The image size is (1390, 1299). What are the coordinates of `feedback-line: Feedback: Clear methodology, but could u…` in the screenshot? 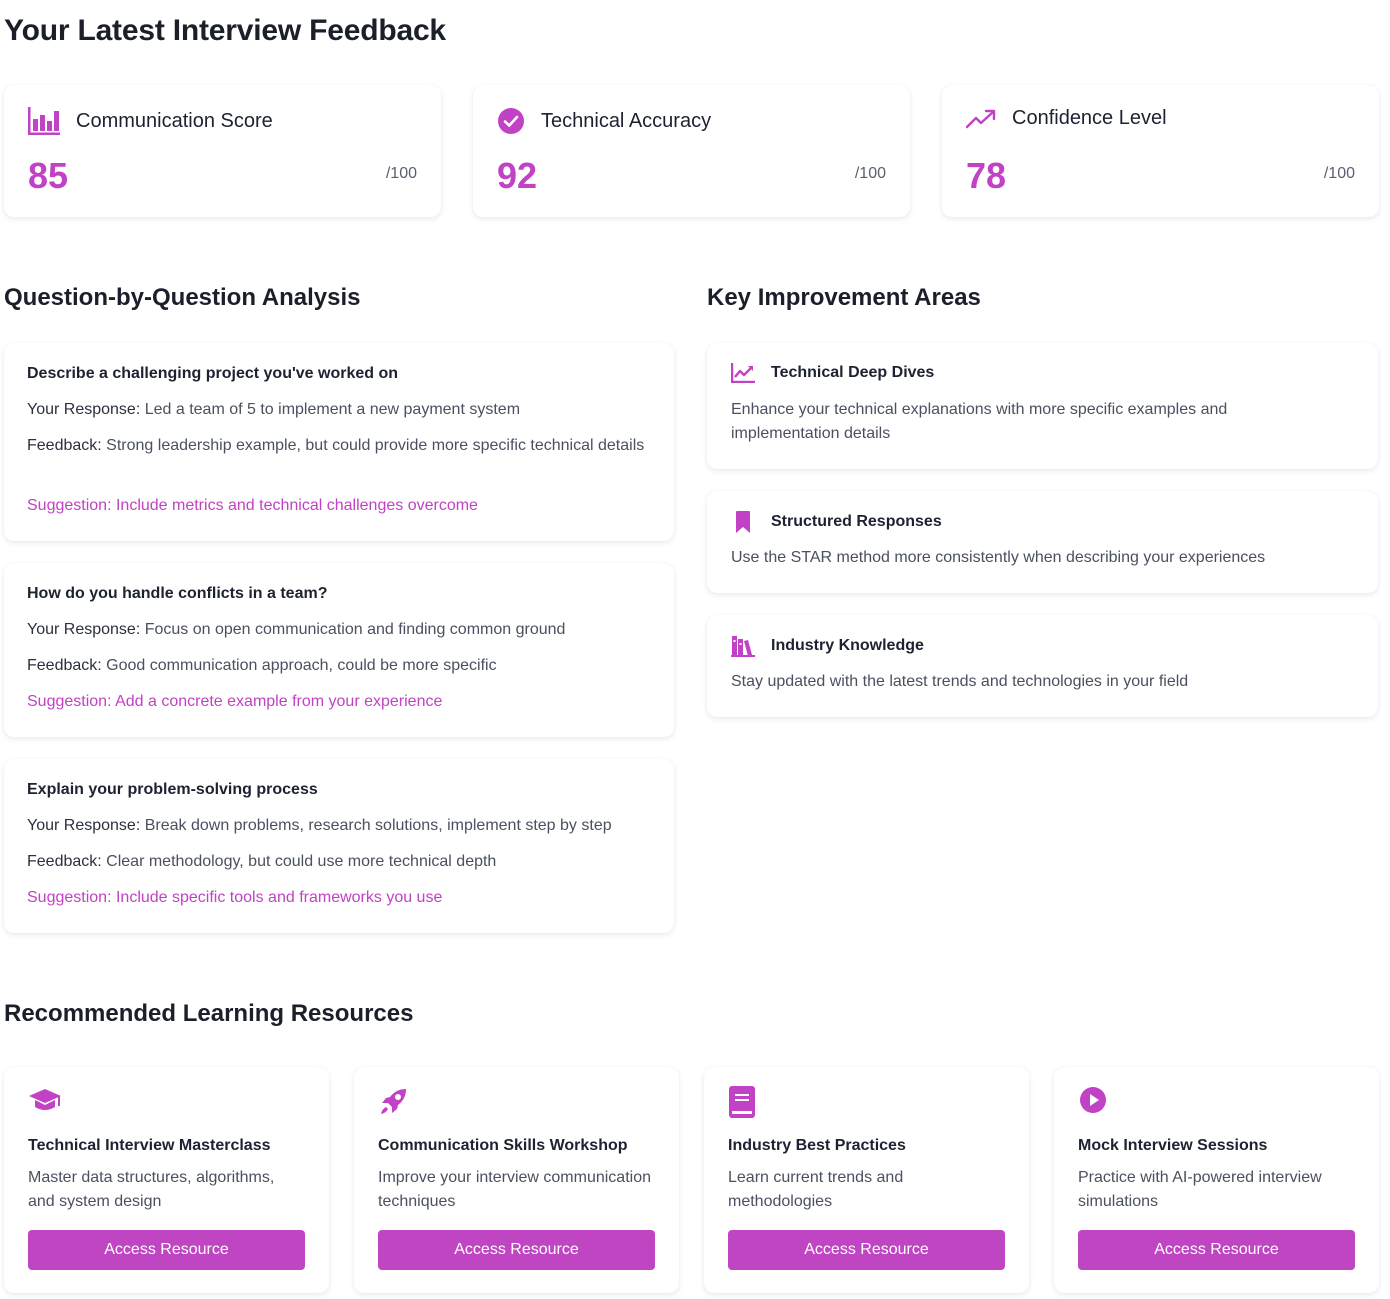 It's located at (338, 862).